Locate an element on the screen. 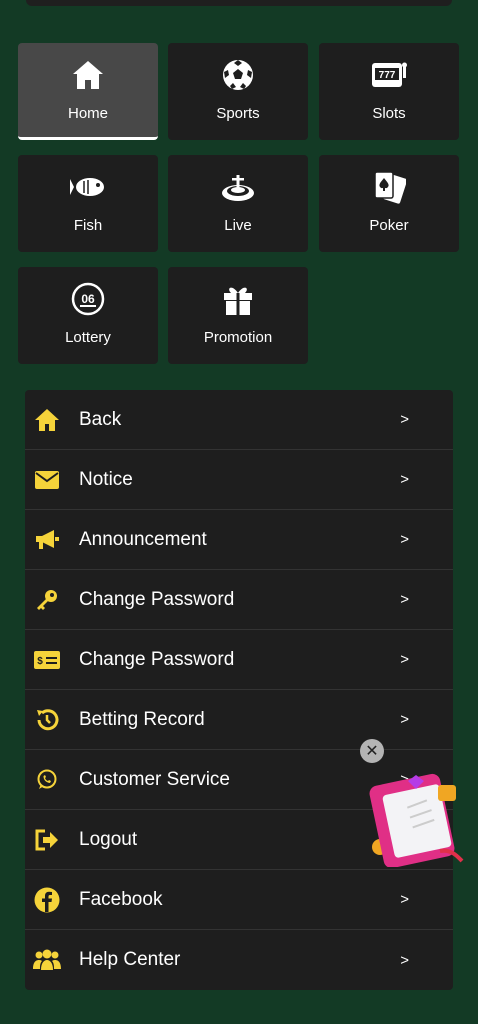 The height and width of the screenshot is (1024, 478). tile-label: Fish is located at coordinates (88, 225).